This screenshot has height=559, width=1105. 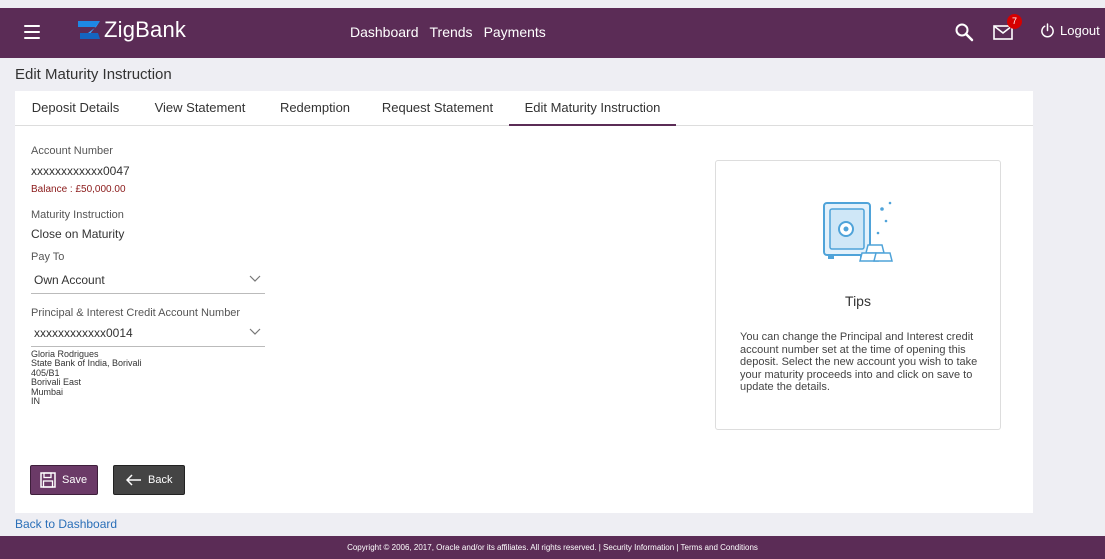 I want to click on back-button: Back, so click(x=149, y=480).